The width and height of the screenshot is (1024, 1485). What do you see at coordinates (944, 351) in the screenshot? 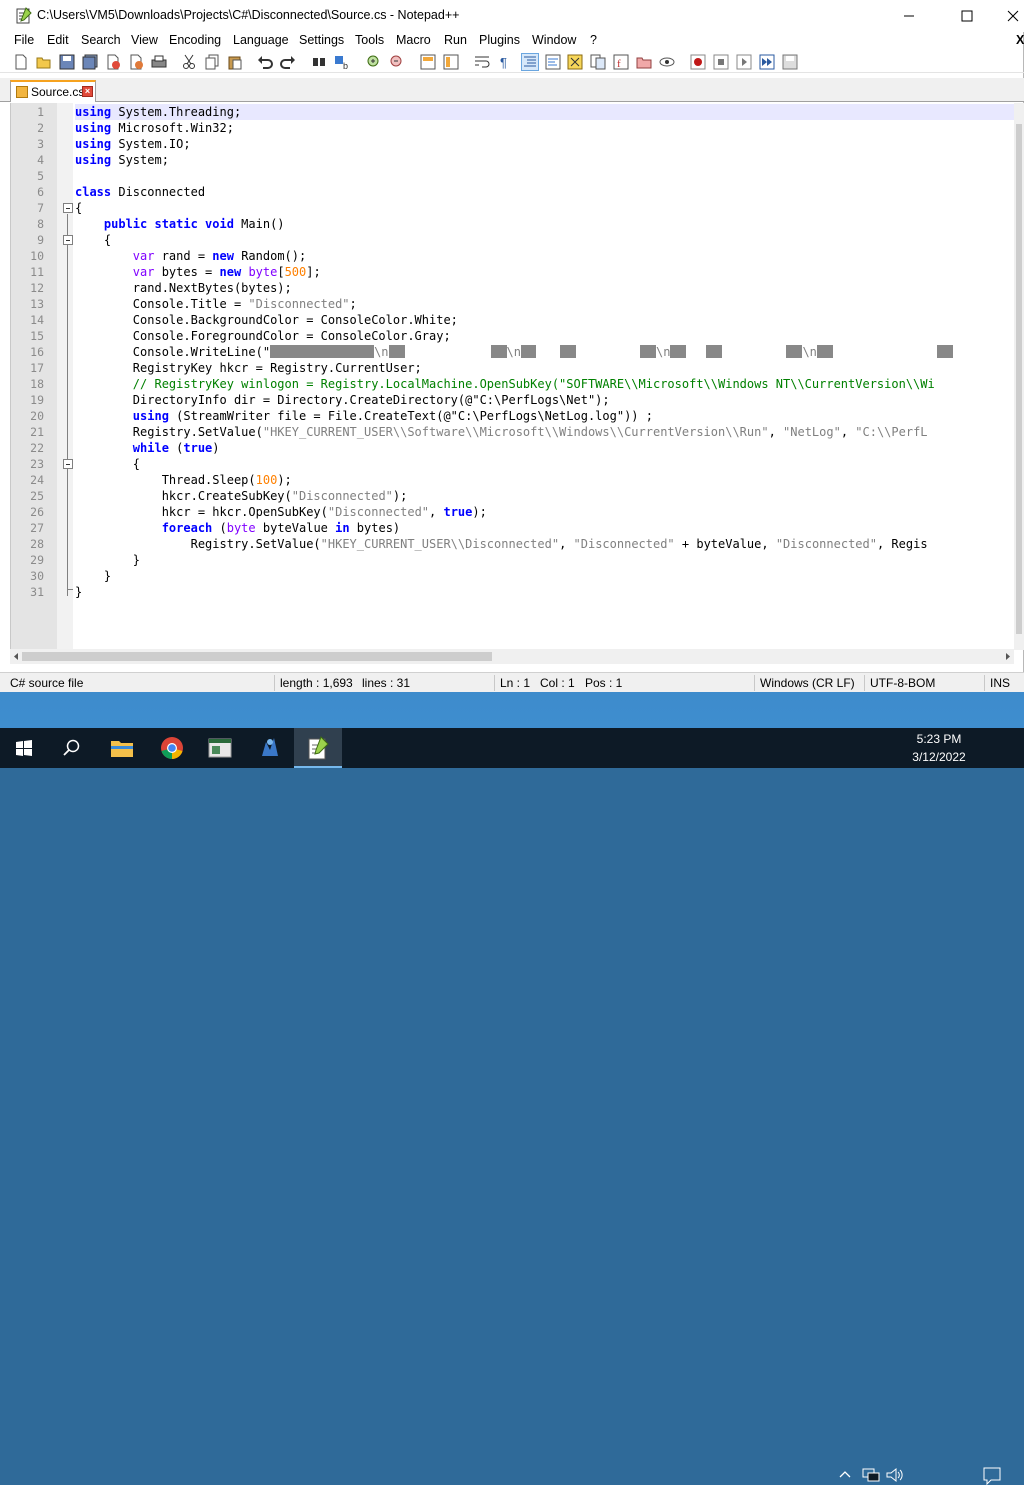
I see `redacted-block` at bounding box center [944, 351].